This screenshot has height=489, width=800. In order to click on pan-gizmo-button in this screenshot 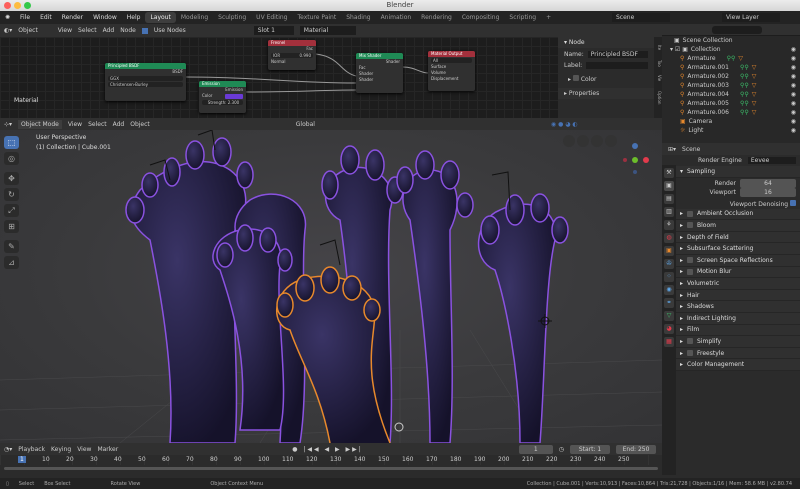, I will do `click(583, 141)`.